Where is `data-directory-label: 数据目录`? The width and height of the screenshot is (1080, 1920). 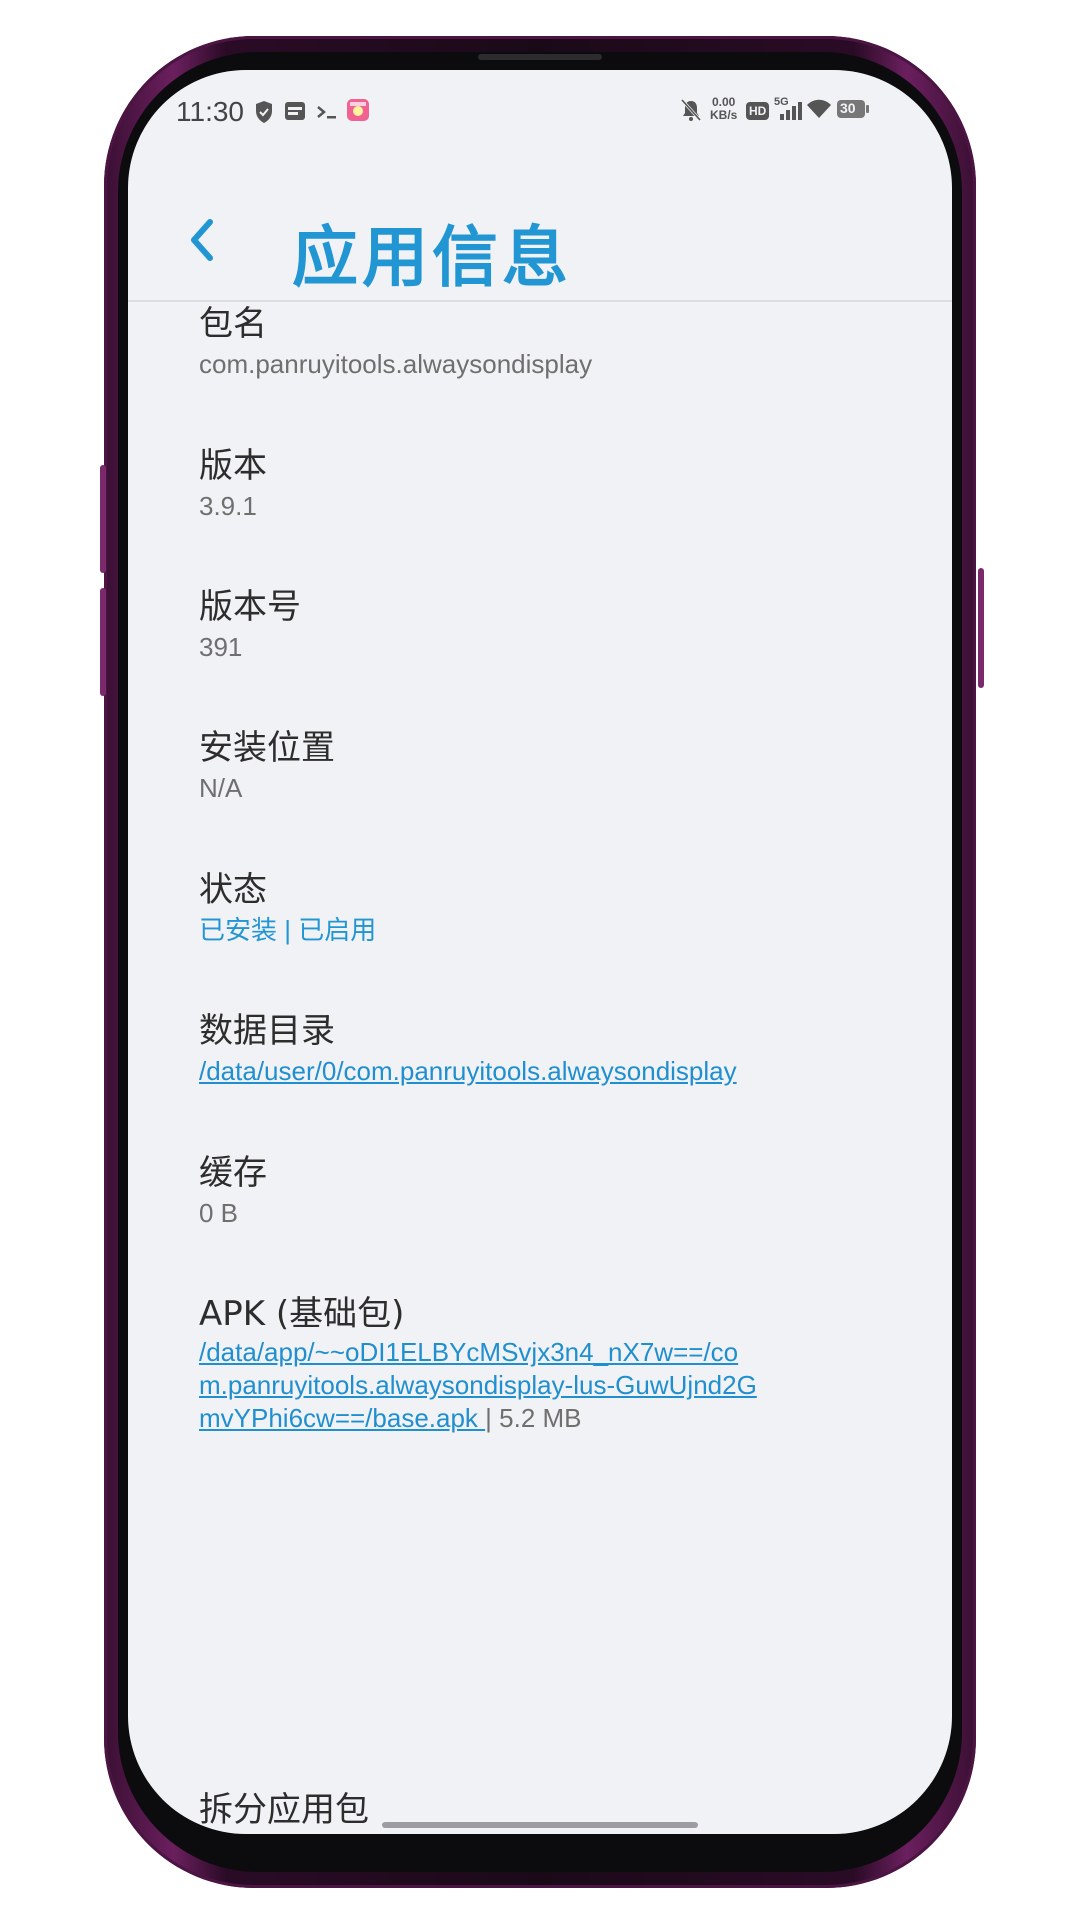
data-directory-label: 数据目录 is located at coordinates (267, 1031).